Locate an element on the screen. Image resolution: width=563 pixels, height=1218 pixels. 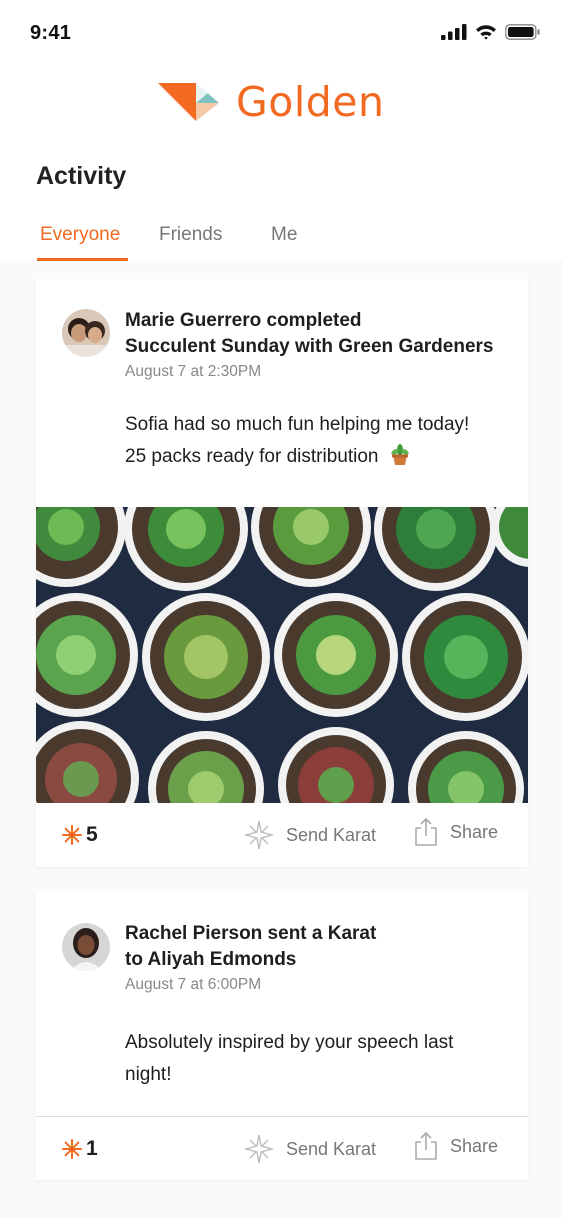
activity-timestamp: August 7 at 2:30PM is located at coordinates (193, 371).